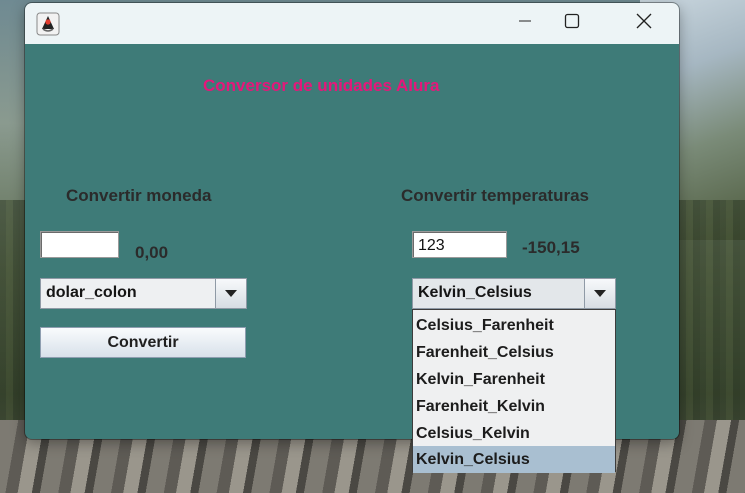 The height and width of the screenshot is (493, 745). Describe the element at coordinates (514, 406) in the screenshot. I see `option-farenheit-kelvin: Farenheit_Kelvin` at that location.